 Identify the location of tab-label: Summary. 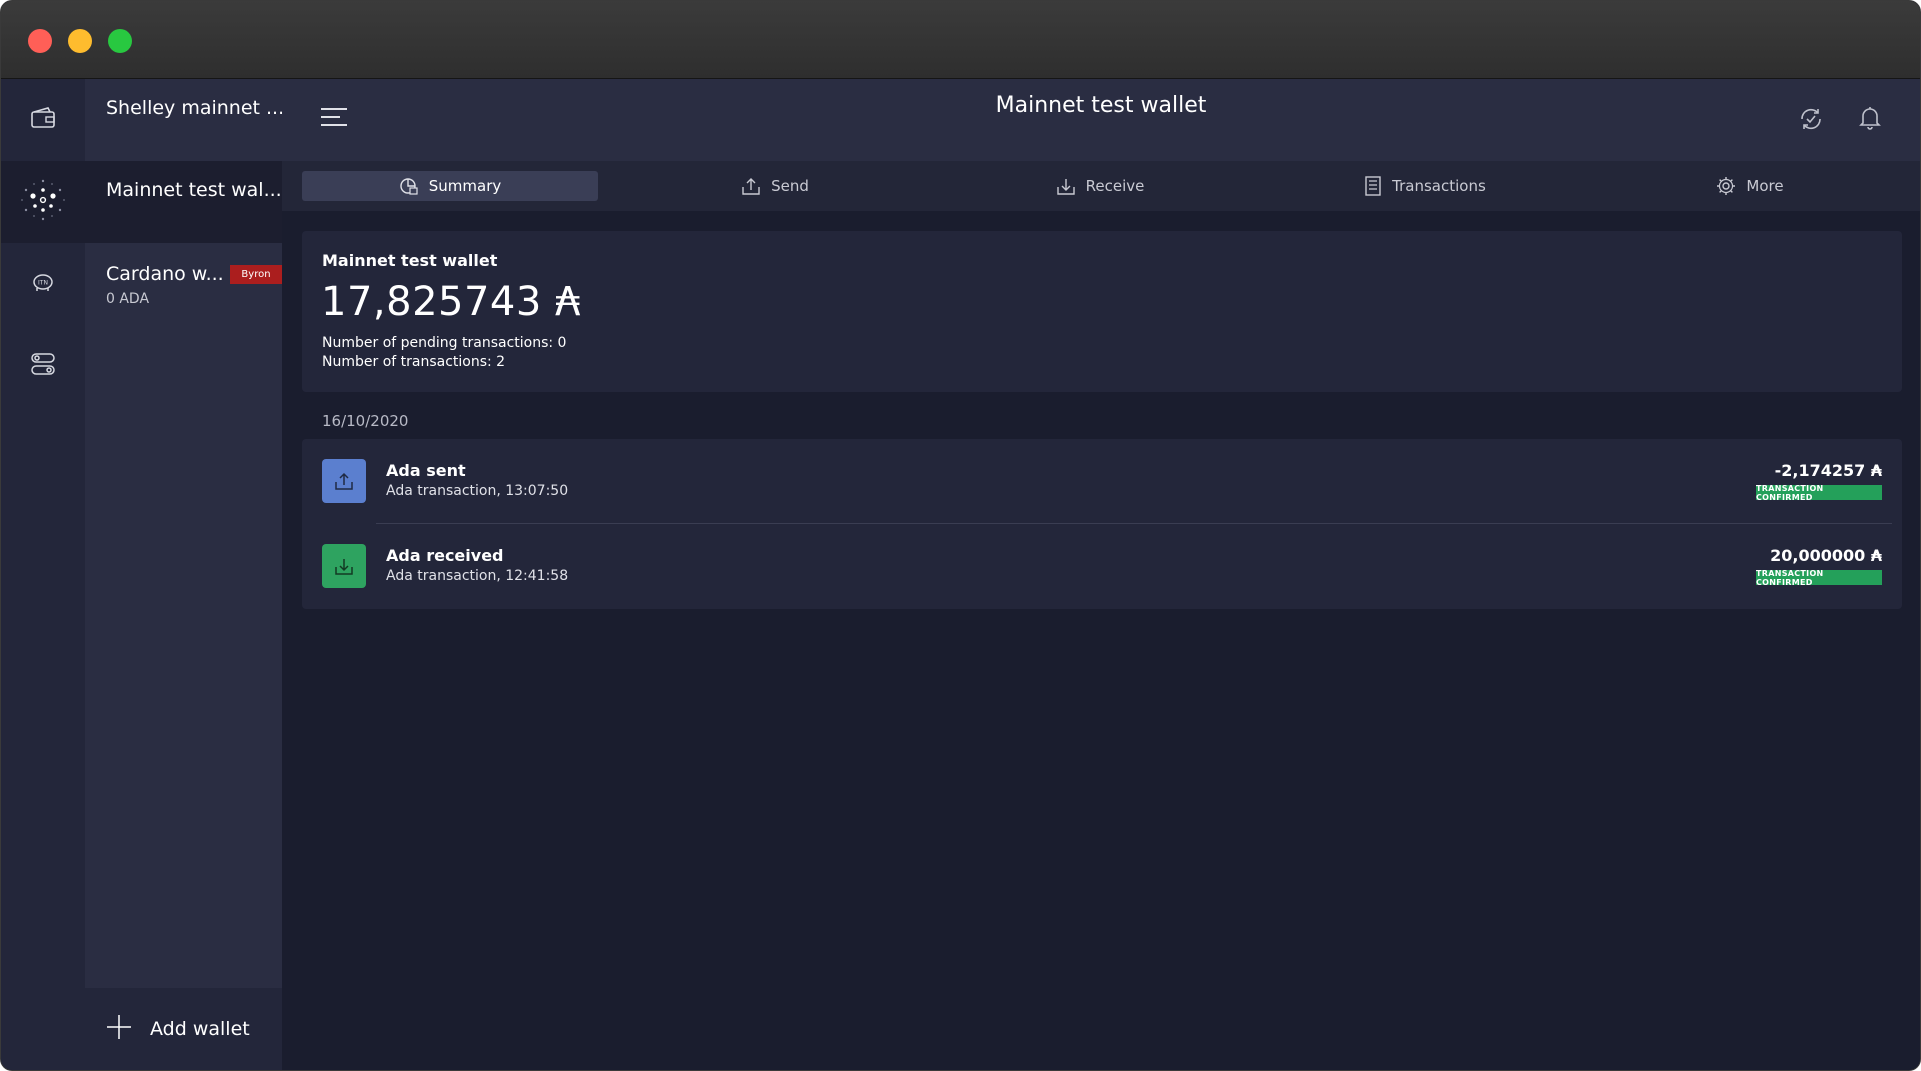
(465, 186).